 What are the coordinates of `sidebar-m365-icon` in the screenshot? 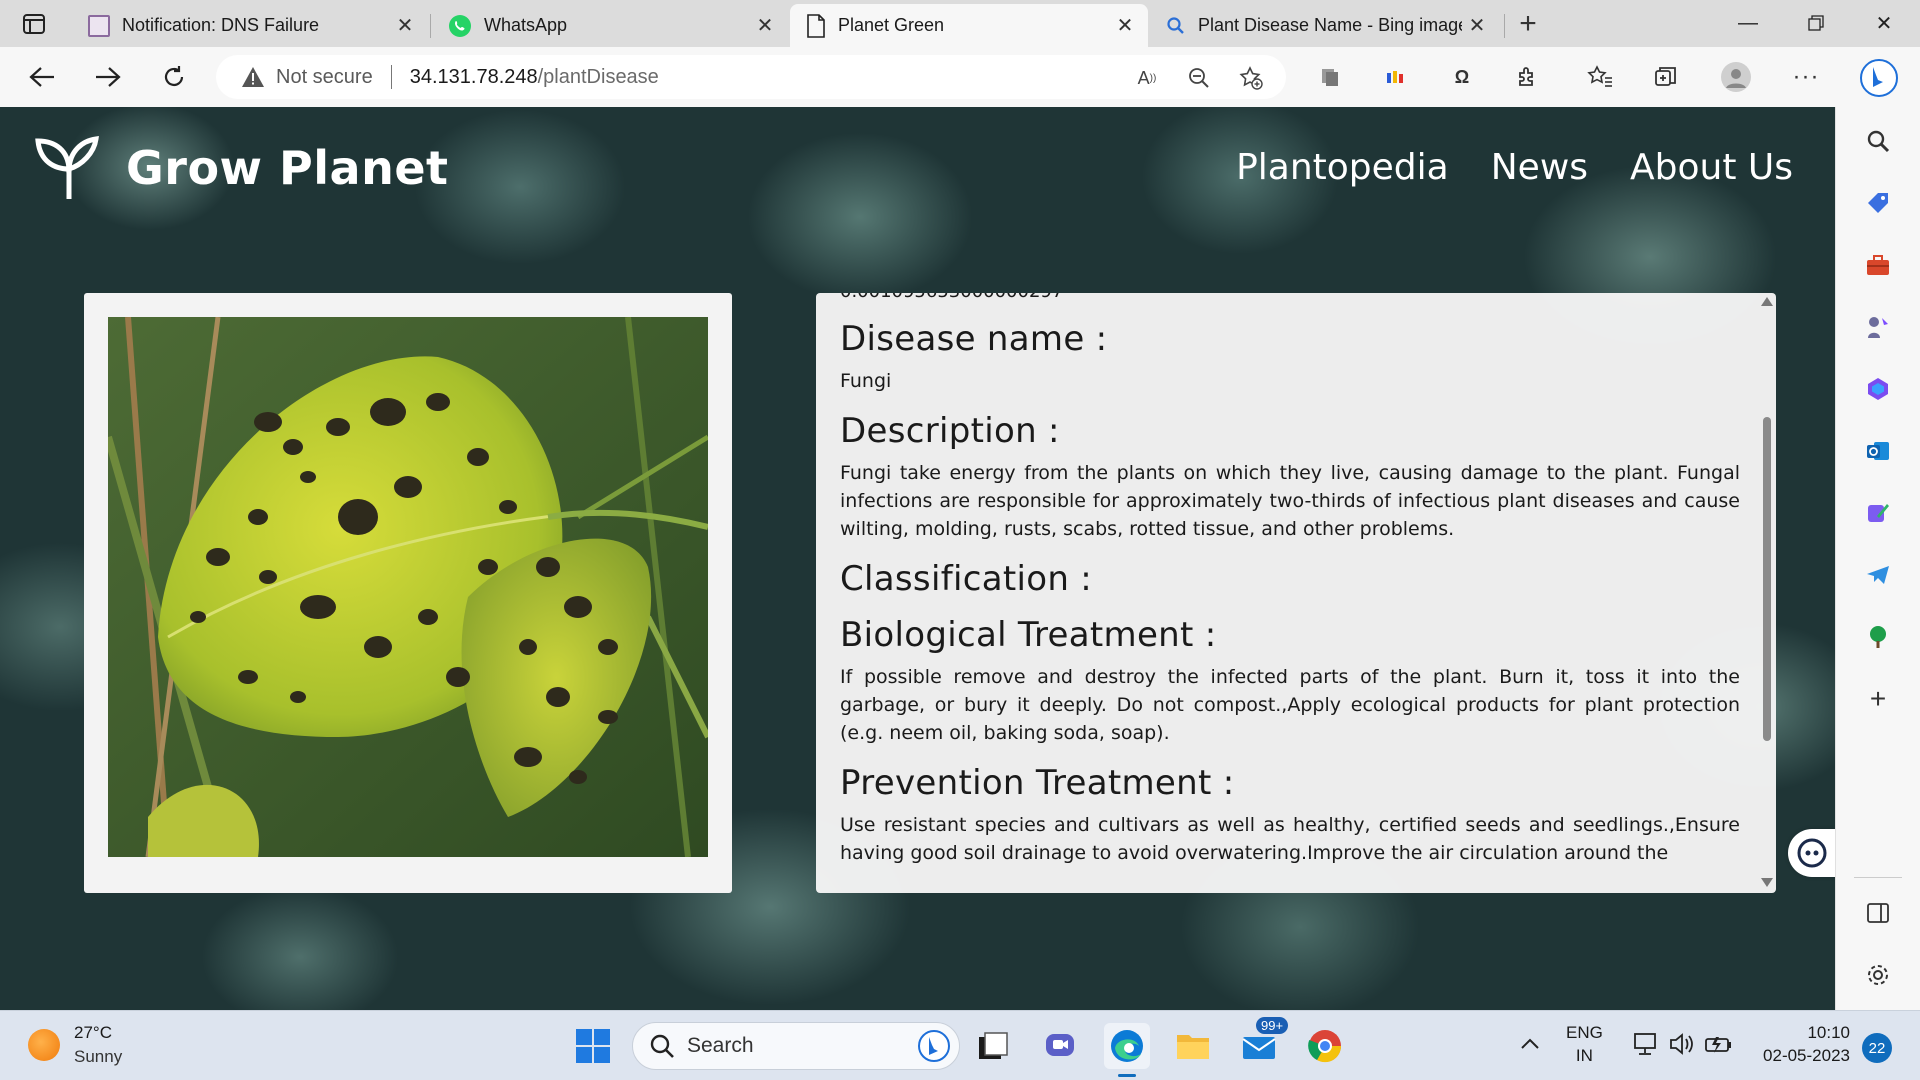 It's located at (1878, 389).